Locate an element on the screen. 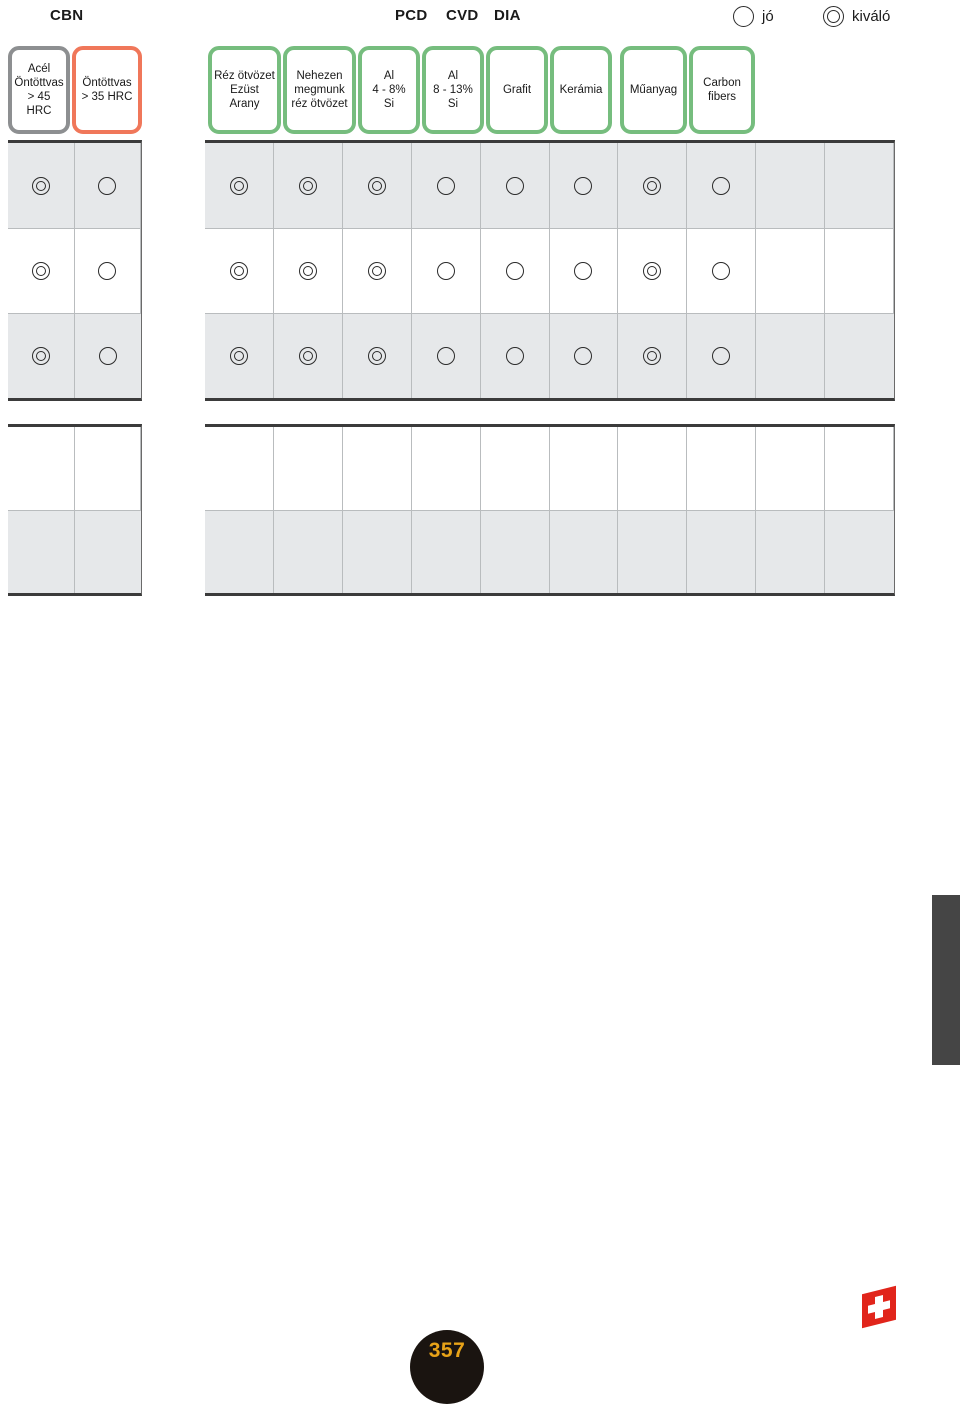 This screenshot has width=960, height=1404. page-number-badge: 357 is located at coordinates (447, 1367).